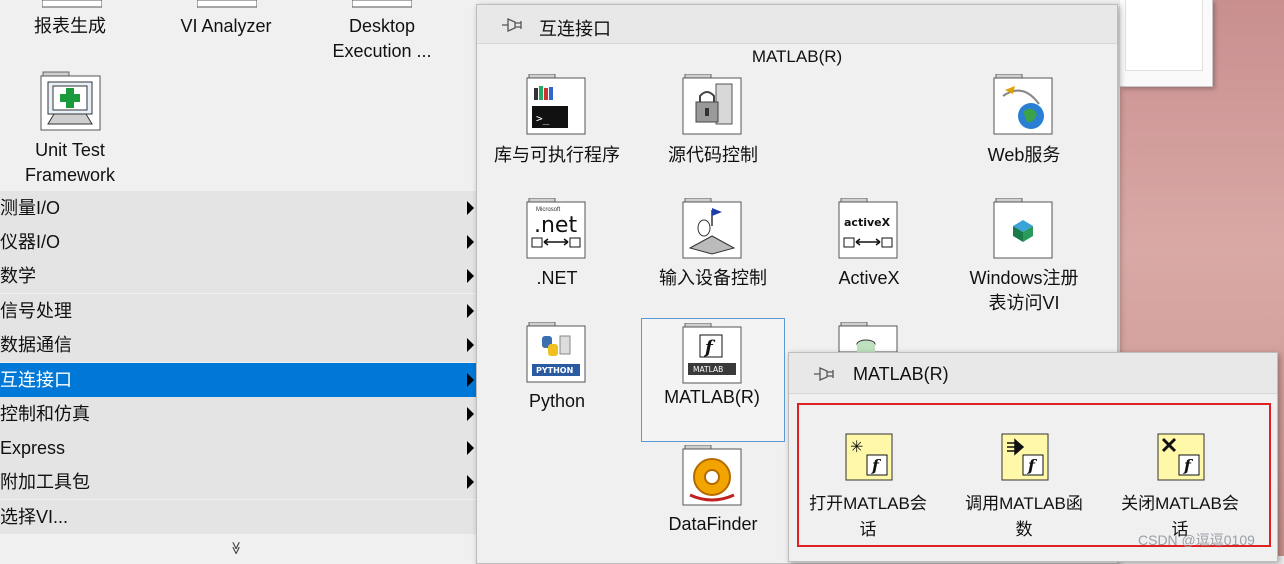 This screenshot has width=1284, height=564. I want to click on palette-header: 互连接口, so click(797, 24).